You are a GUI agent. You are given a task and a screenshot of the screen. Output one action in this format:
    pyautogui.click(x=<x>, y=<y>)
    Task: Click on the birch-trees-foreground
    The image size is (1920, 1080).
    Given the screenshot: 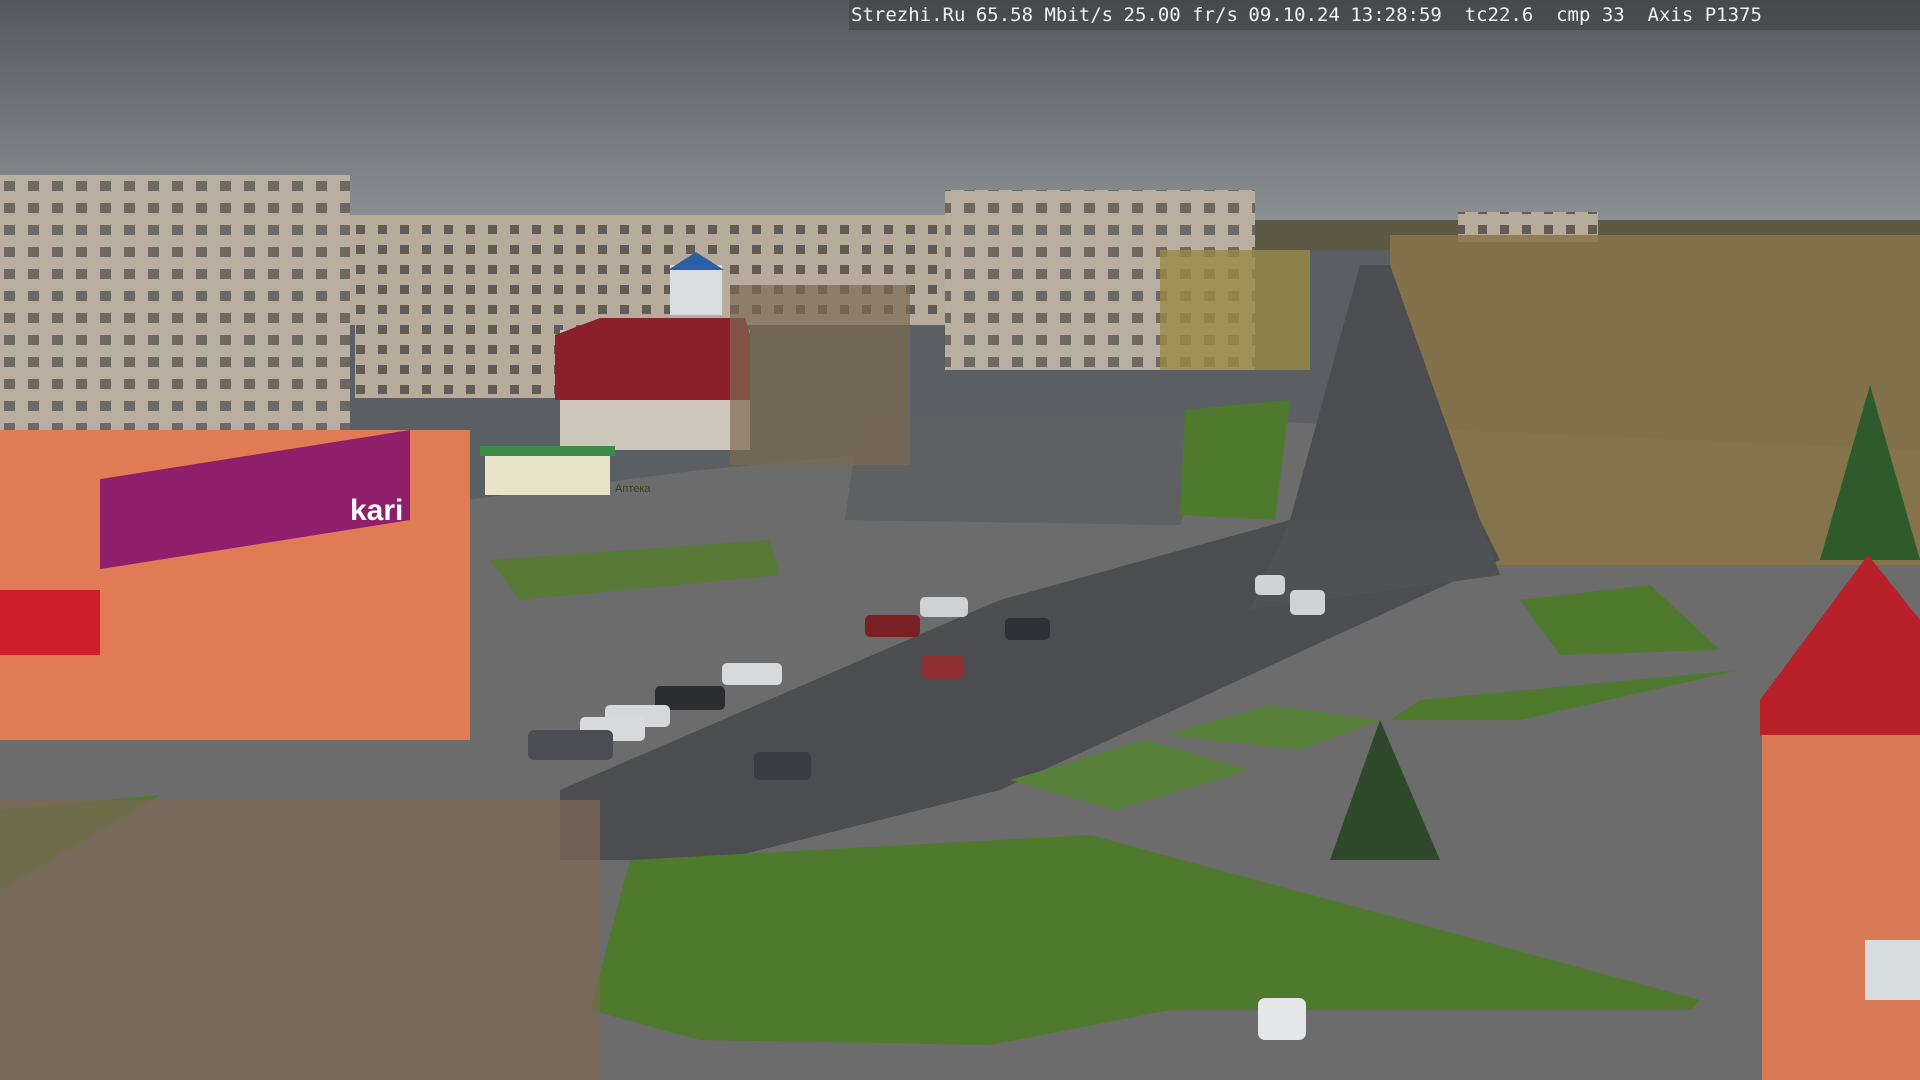 What is the action you would take?
    pyautogui.click(x=300, y=940)
    